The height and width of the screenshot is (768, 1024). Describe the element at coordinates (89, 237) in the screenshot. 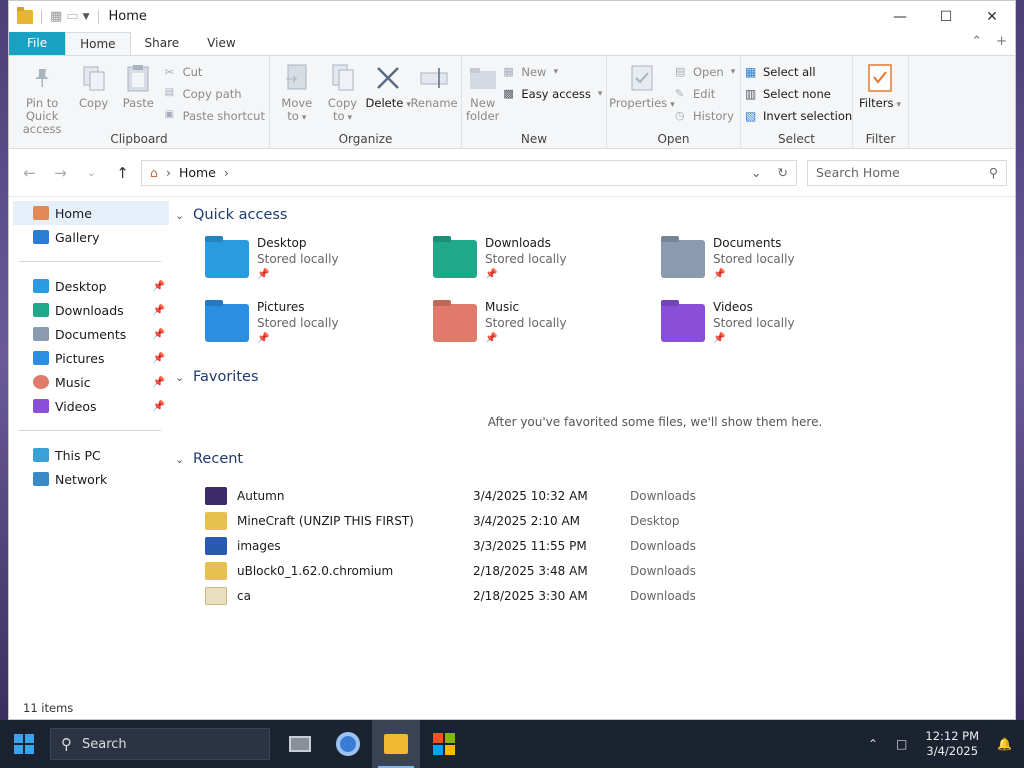

I see `sidebar-item-gallery: Gallery` at that location.